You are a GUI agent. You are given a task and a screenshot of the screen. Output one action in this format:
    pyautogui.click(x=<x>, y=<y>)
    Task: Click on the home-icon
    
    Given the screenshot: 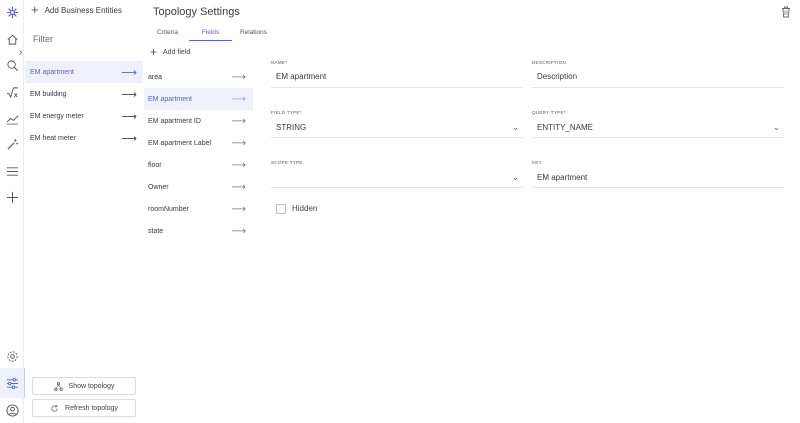 What is the action you would take?
    pyautogui.click(x=12, y=39)
    